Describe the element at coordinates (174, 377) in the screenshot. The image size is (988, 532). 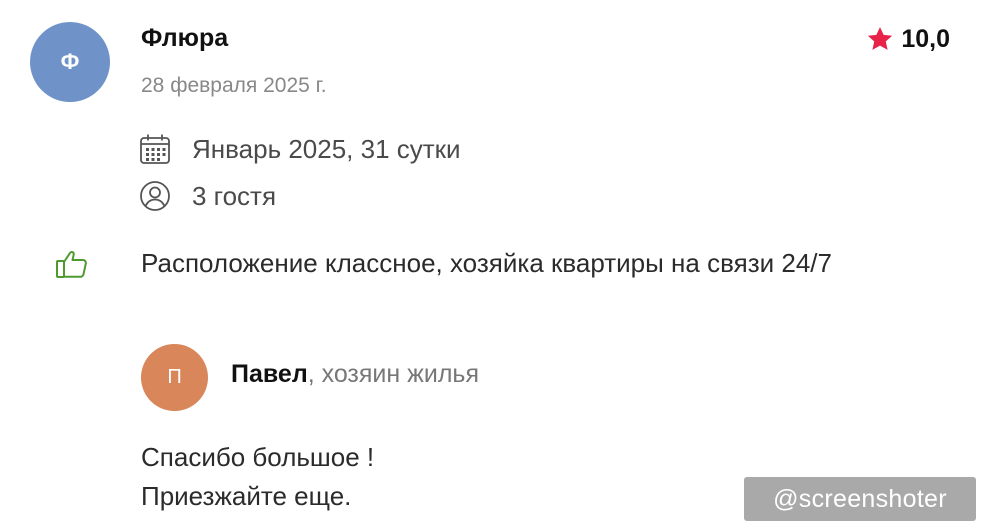
I see `host-avatar: П` at that location.